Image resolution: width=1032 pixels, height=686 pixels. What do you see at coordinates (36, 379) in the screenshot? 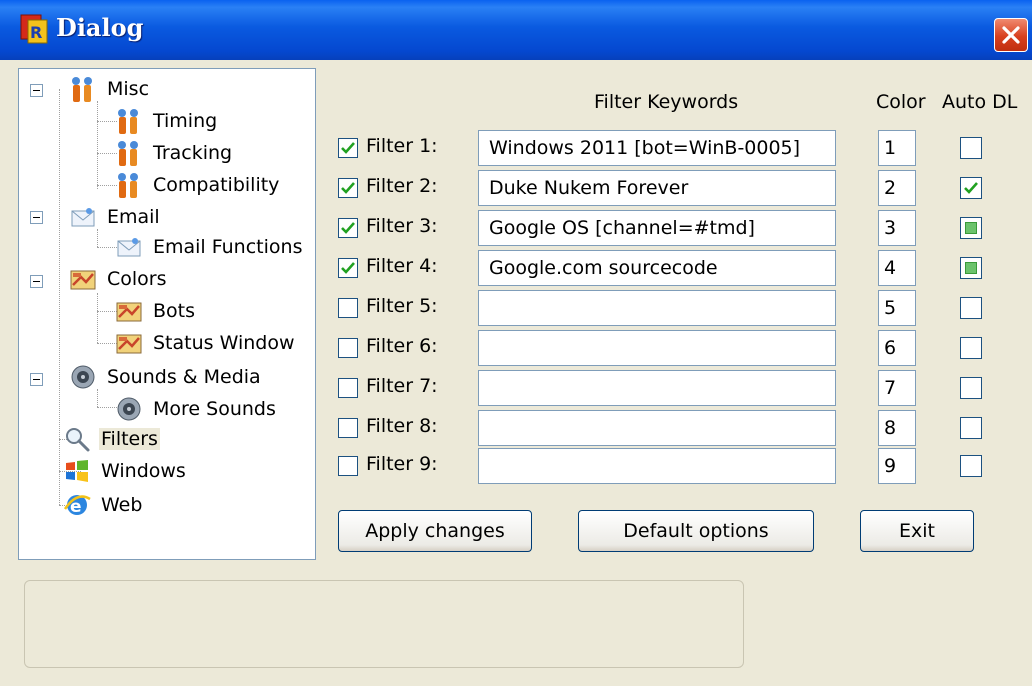
I see `expander-sounds` at bounding box center [36, 379].